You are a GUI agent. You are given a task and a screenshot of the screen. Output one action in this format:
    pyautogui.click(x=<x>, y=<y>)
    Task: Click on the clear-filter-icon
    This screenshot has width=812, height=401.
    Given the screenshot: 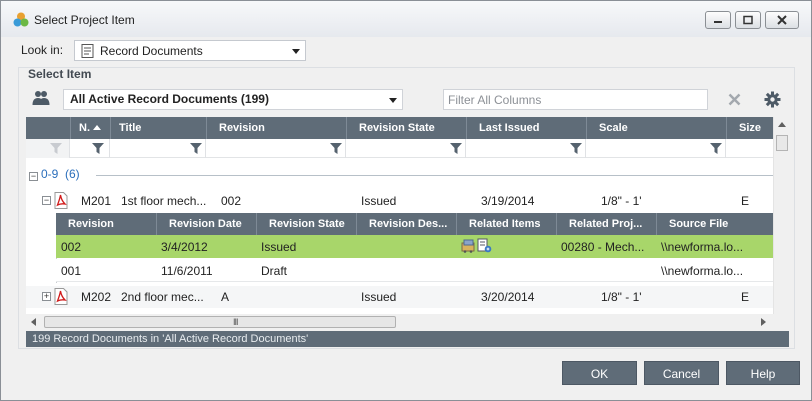 What is the action you would take?
    pyautogui.click(x=734, y=99)
    